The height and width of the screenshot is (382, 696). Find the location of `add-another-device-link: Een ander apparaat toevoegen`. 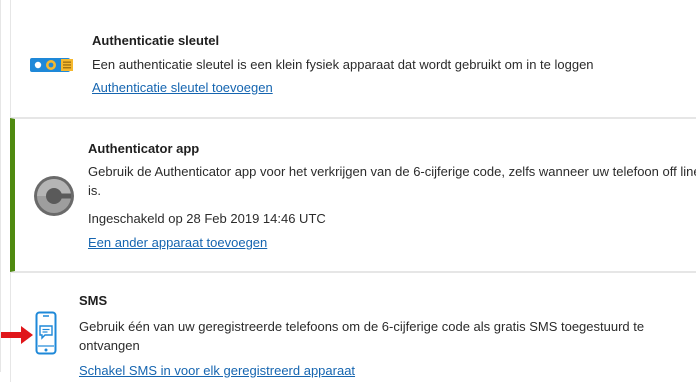

add-another-device-link: Een ander apparaat toevoegen is located at coordinates (177, 242).